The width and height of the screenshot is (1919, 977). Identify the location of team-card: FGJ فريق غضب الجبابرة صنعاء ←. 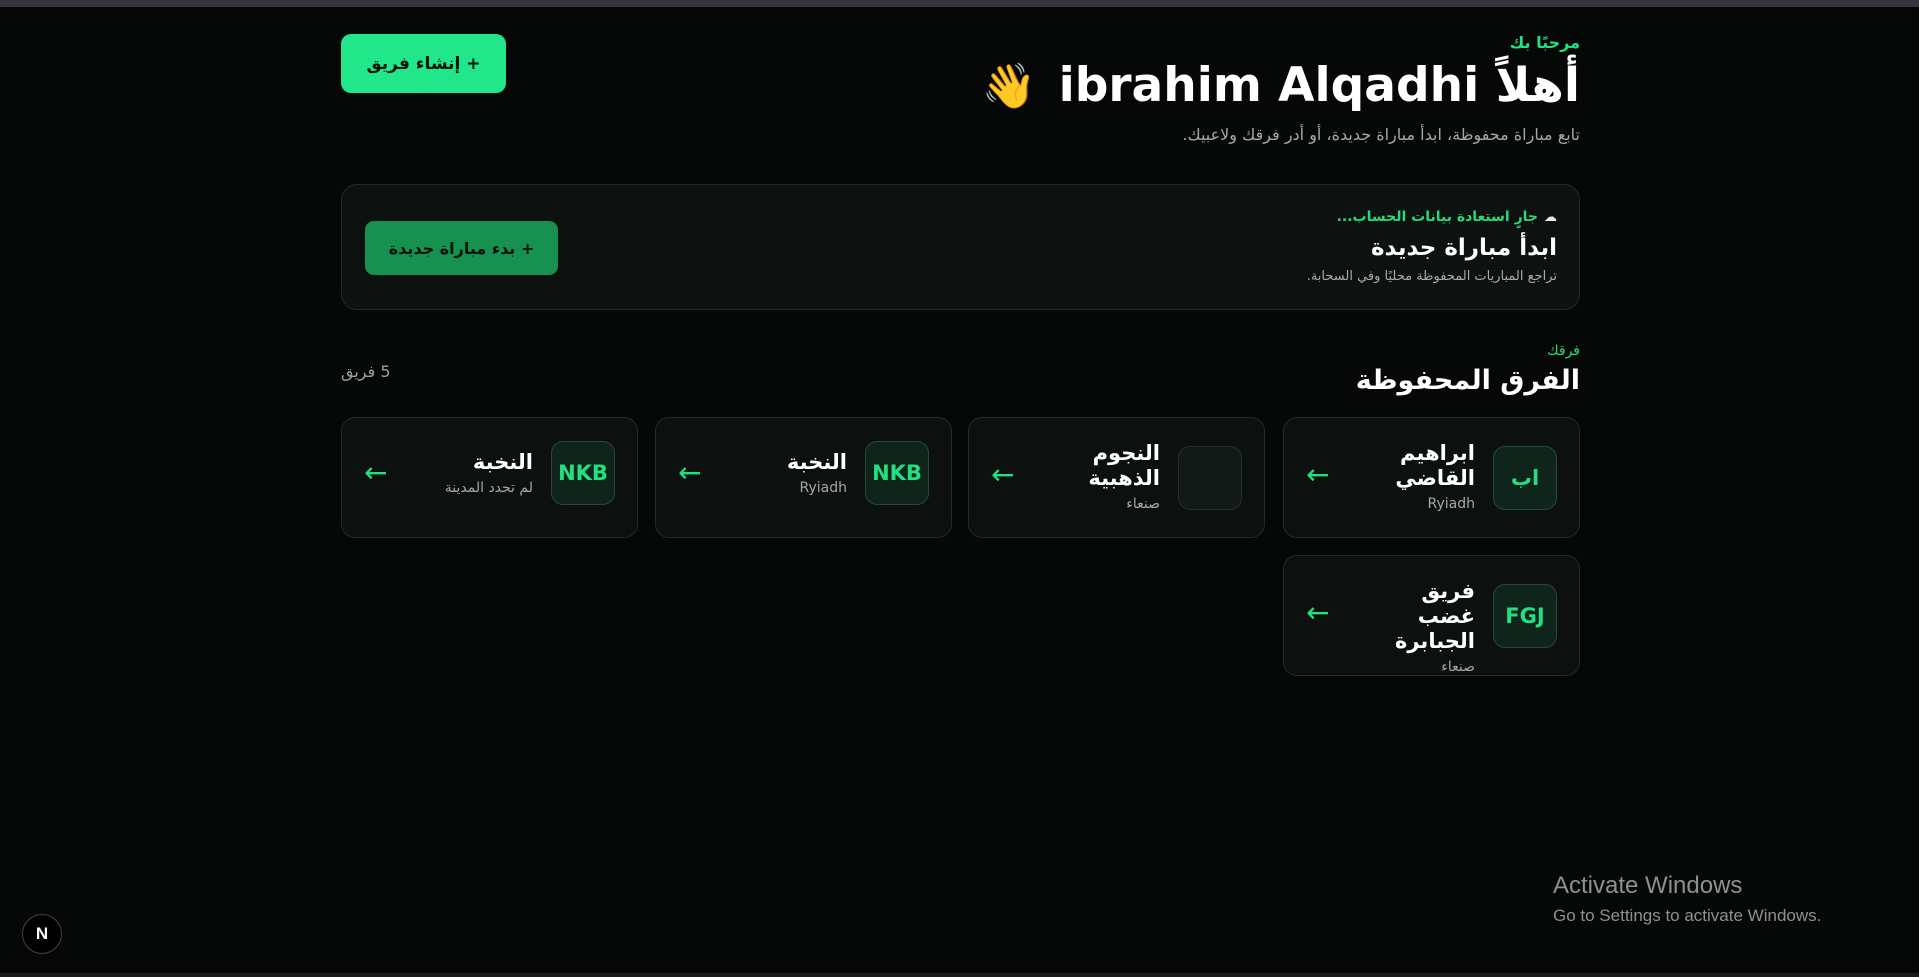
(1431, 615).